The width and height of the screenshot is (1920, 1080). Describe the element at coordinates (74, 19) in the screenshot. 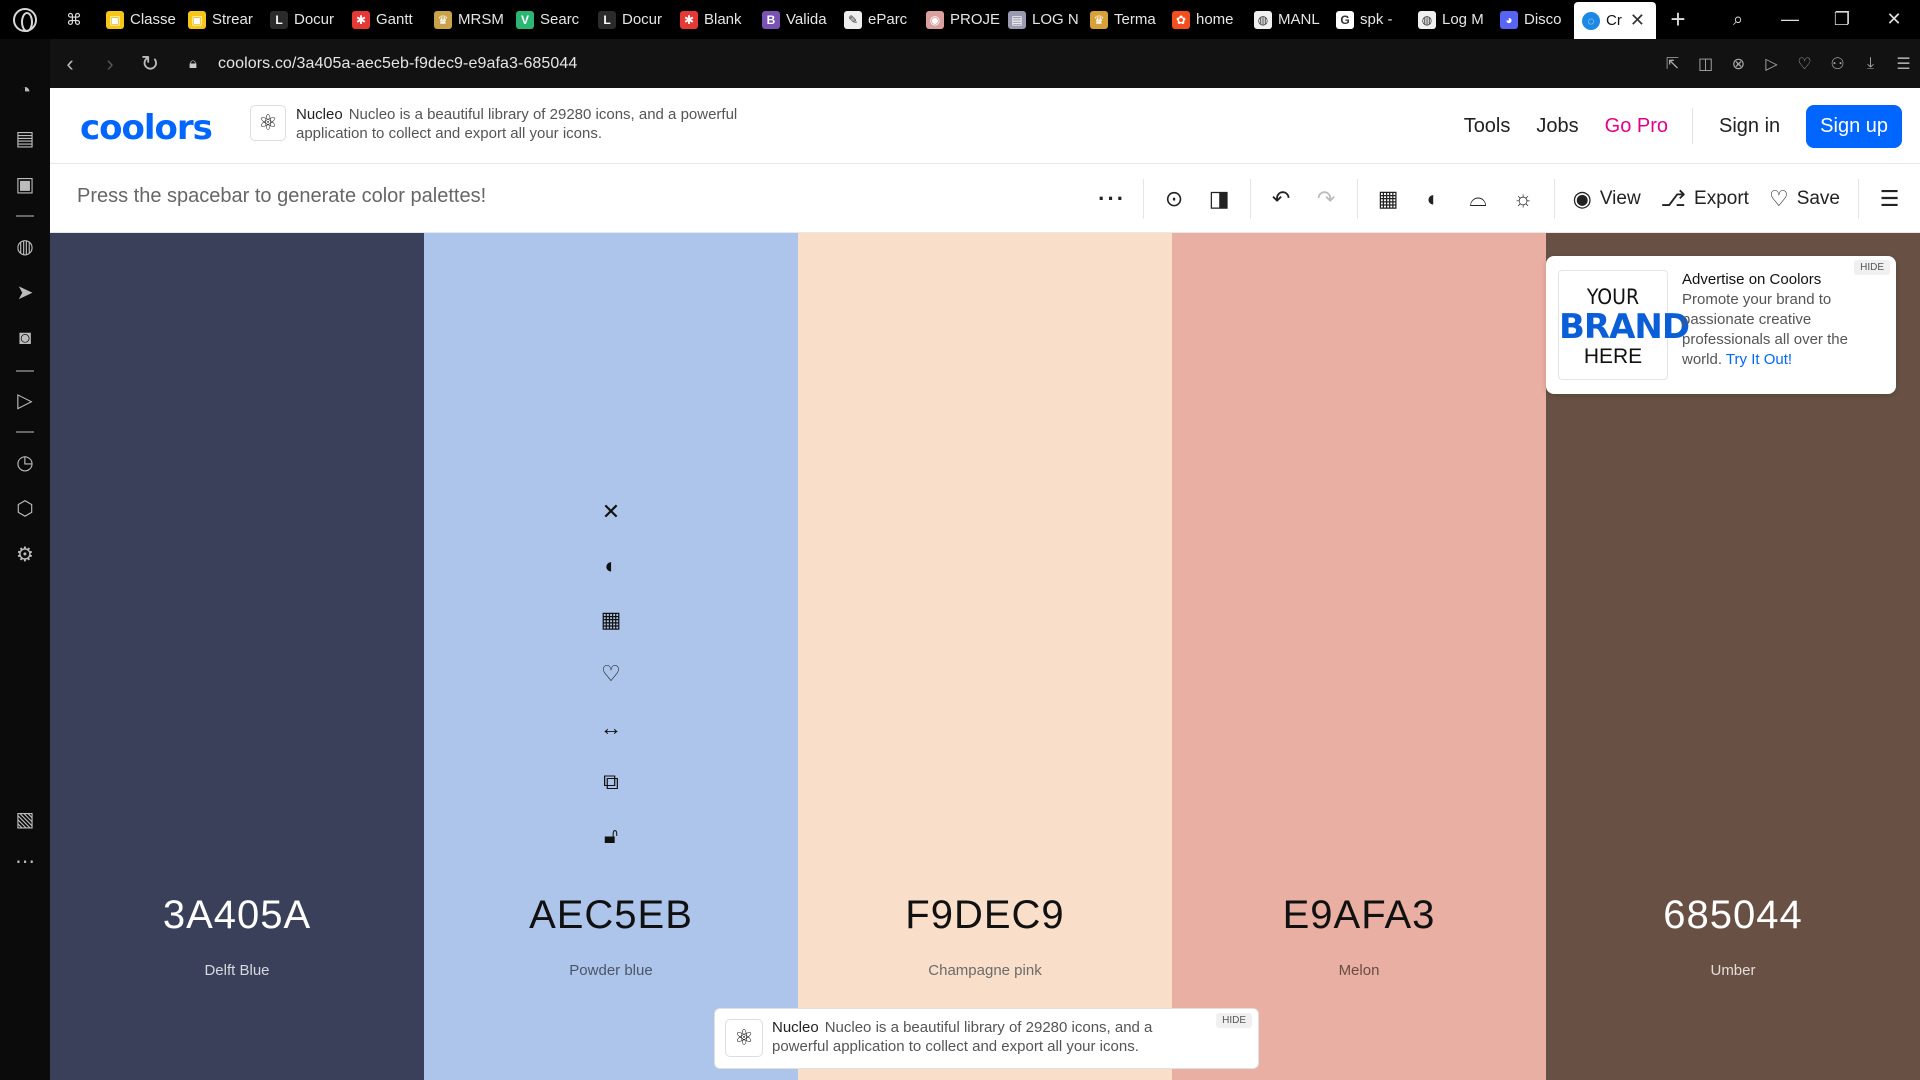

I see `gamepad-icon: ⌘` at that location.